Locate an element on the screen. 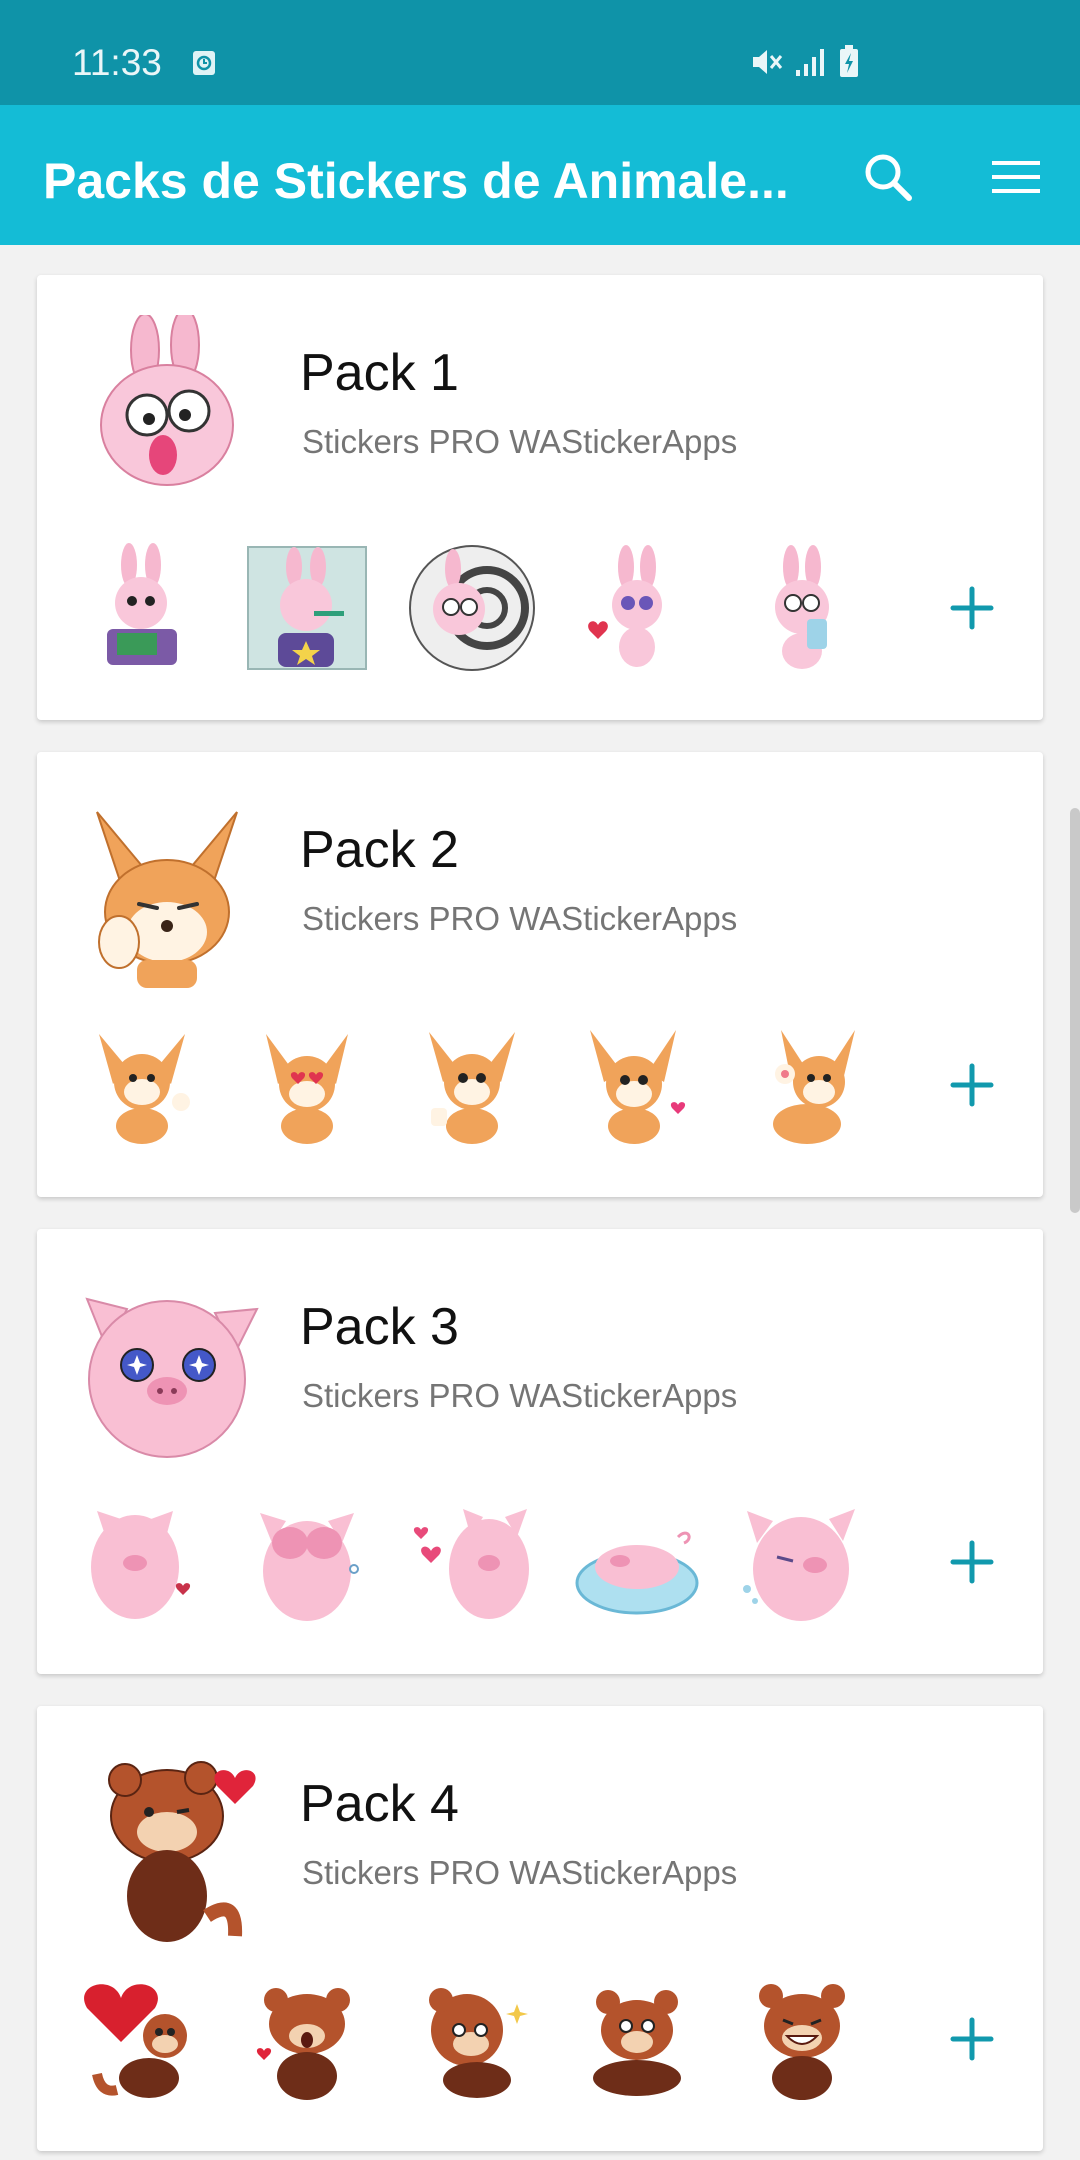  scrollbar is located at coordinates (1075, 1010).